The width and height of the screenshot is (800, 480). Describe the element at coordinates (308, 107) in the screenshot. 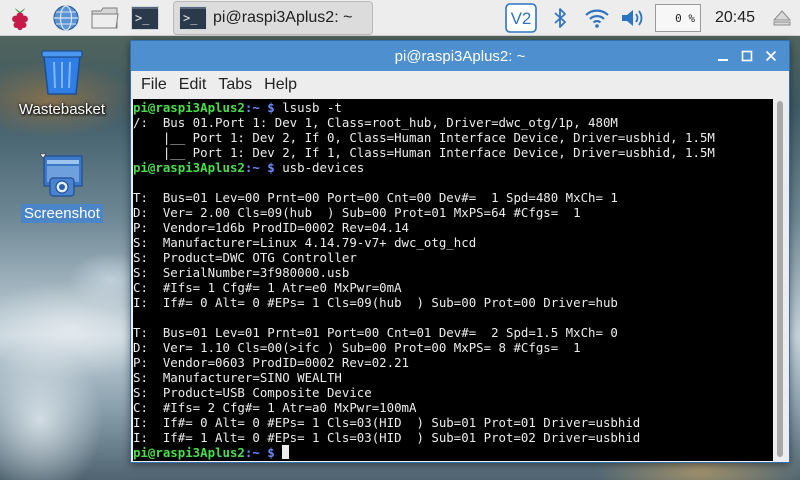

I see `prompt-command: lsusb -t` at that location.